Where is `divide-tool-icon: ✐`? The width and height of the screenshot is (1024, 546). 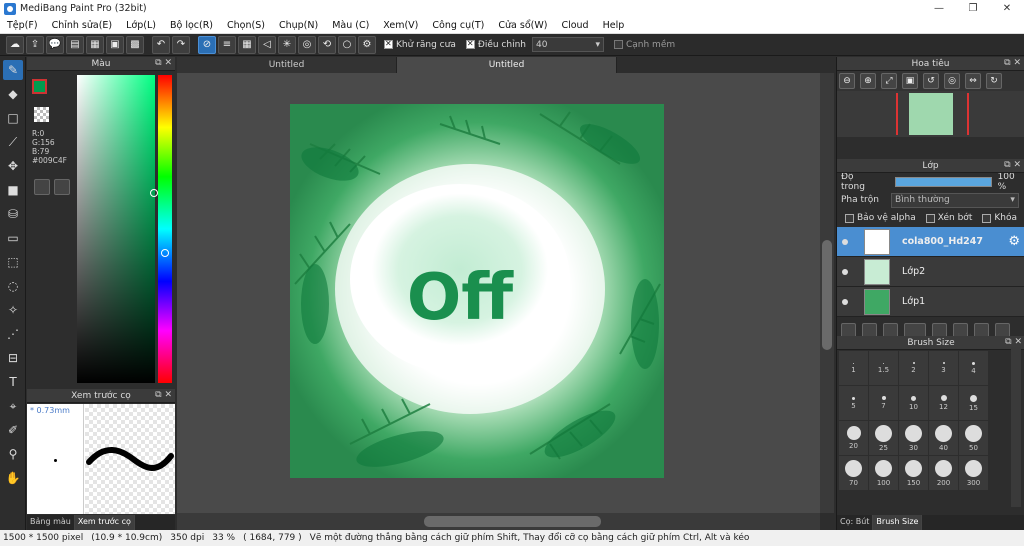
divide-tool-icon: ✐ is located at coordinates (13, 430).